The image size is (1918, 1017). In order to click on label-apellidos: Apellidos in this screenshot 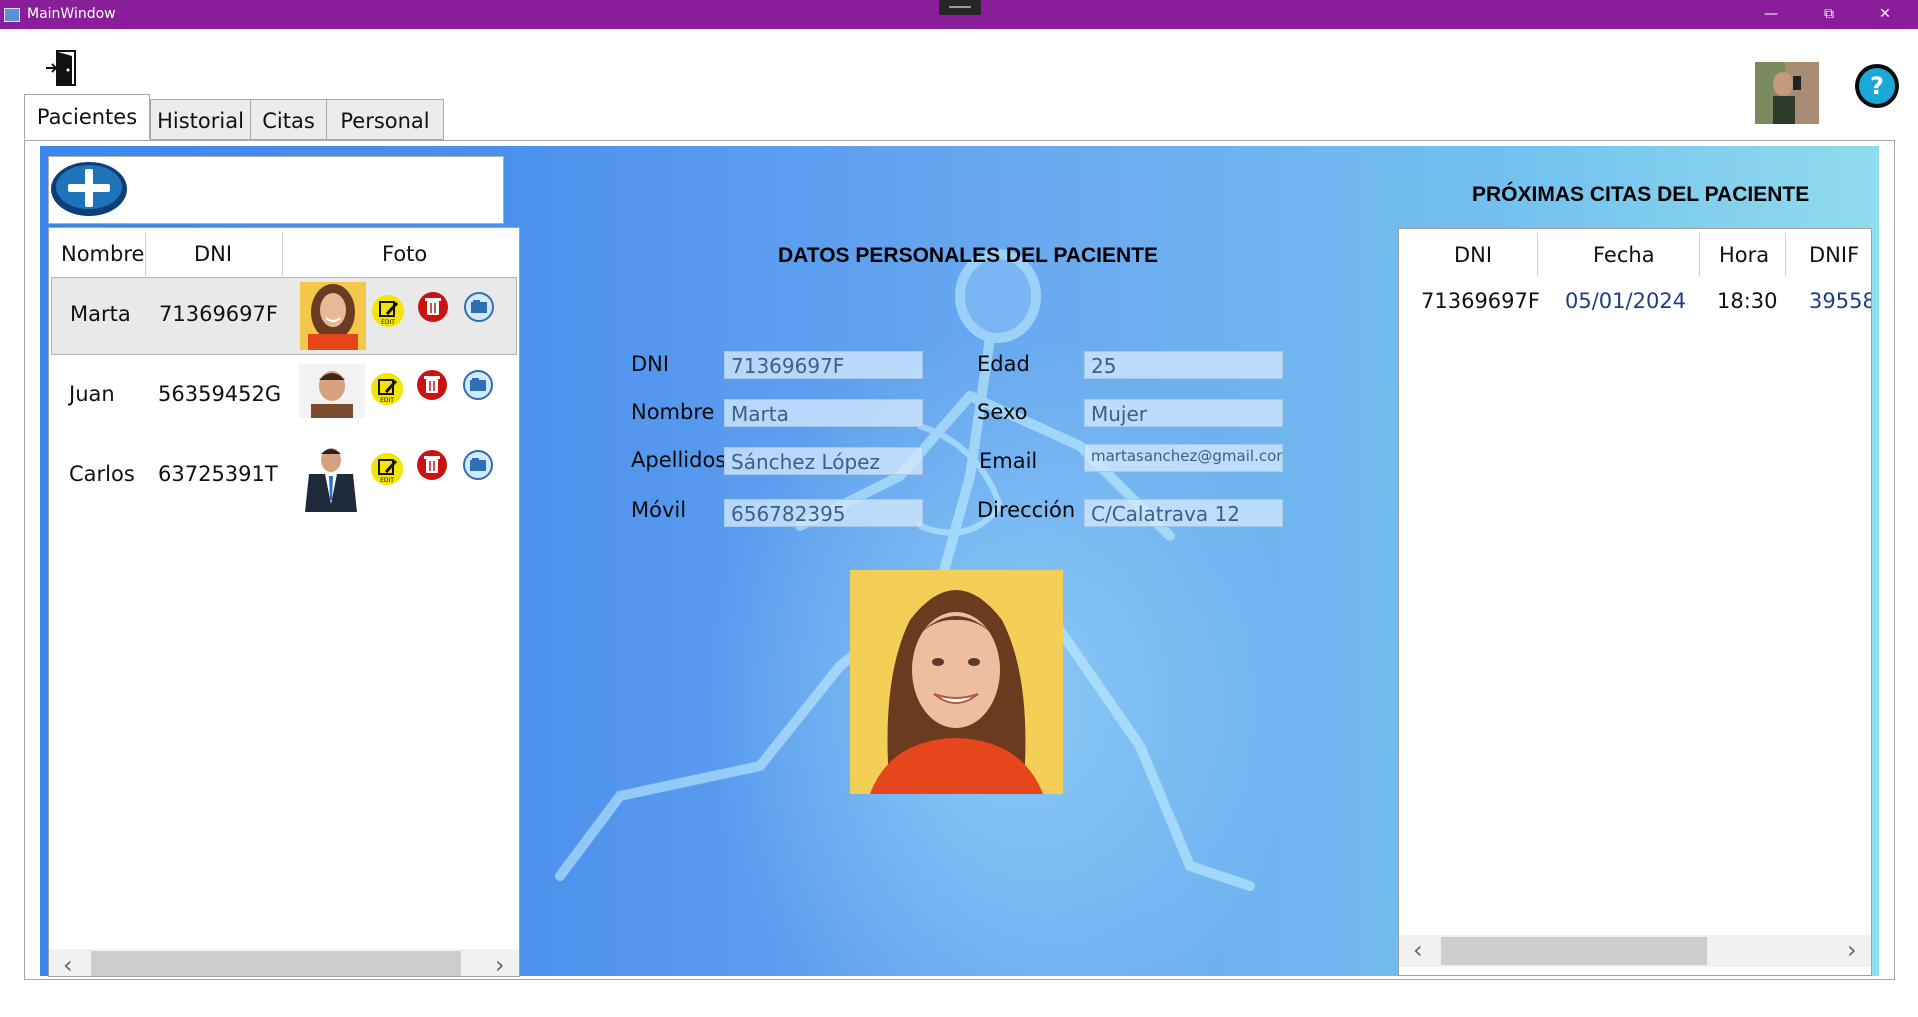, I will do `click(679, 460)`.